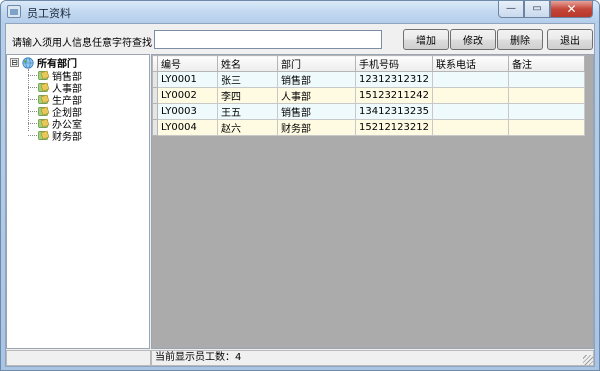  I want to click on cell-name: 张三, so click(247, 79).